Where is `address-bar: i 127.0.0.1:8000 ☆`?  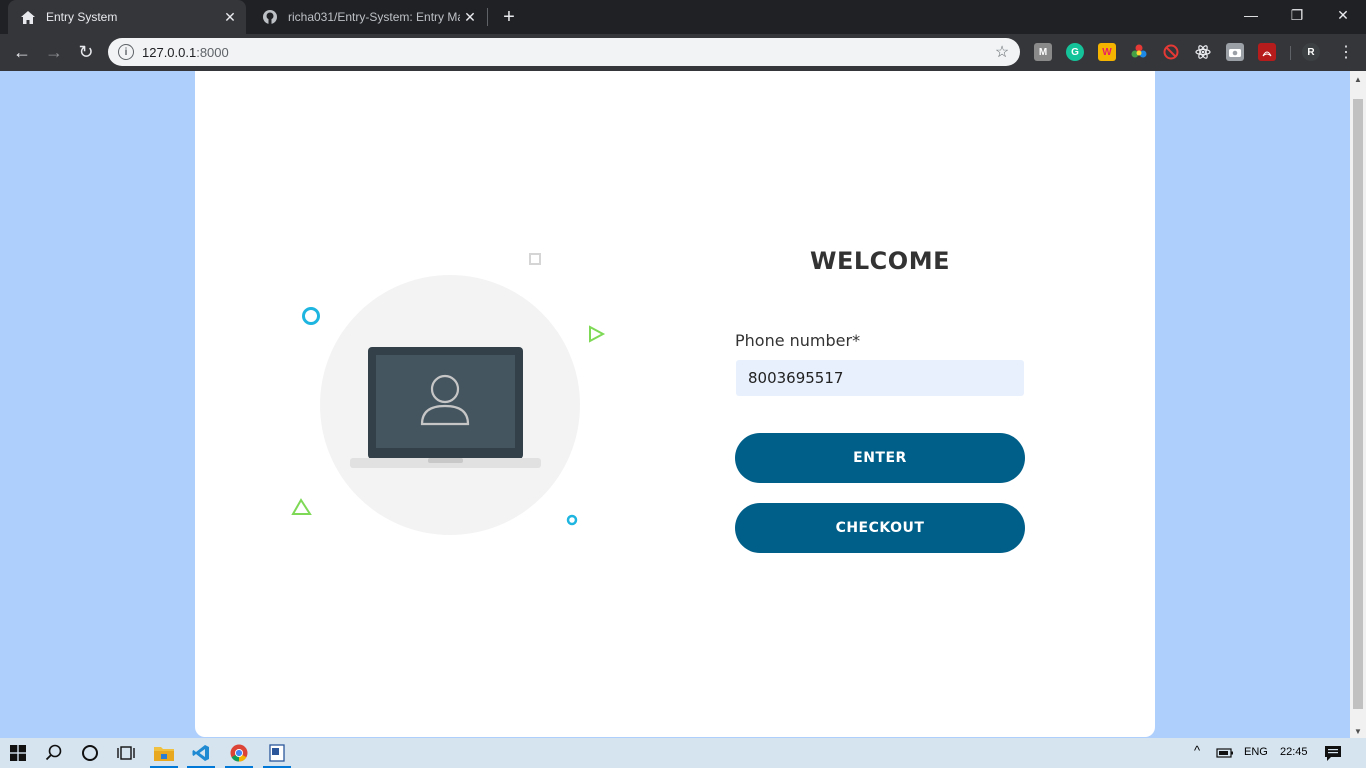 address-bar: i 127.0.0.1:8000 ☆ is located at coordinates (564, 52).